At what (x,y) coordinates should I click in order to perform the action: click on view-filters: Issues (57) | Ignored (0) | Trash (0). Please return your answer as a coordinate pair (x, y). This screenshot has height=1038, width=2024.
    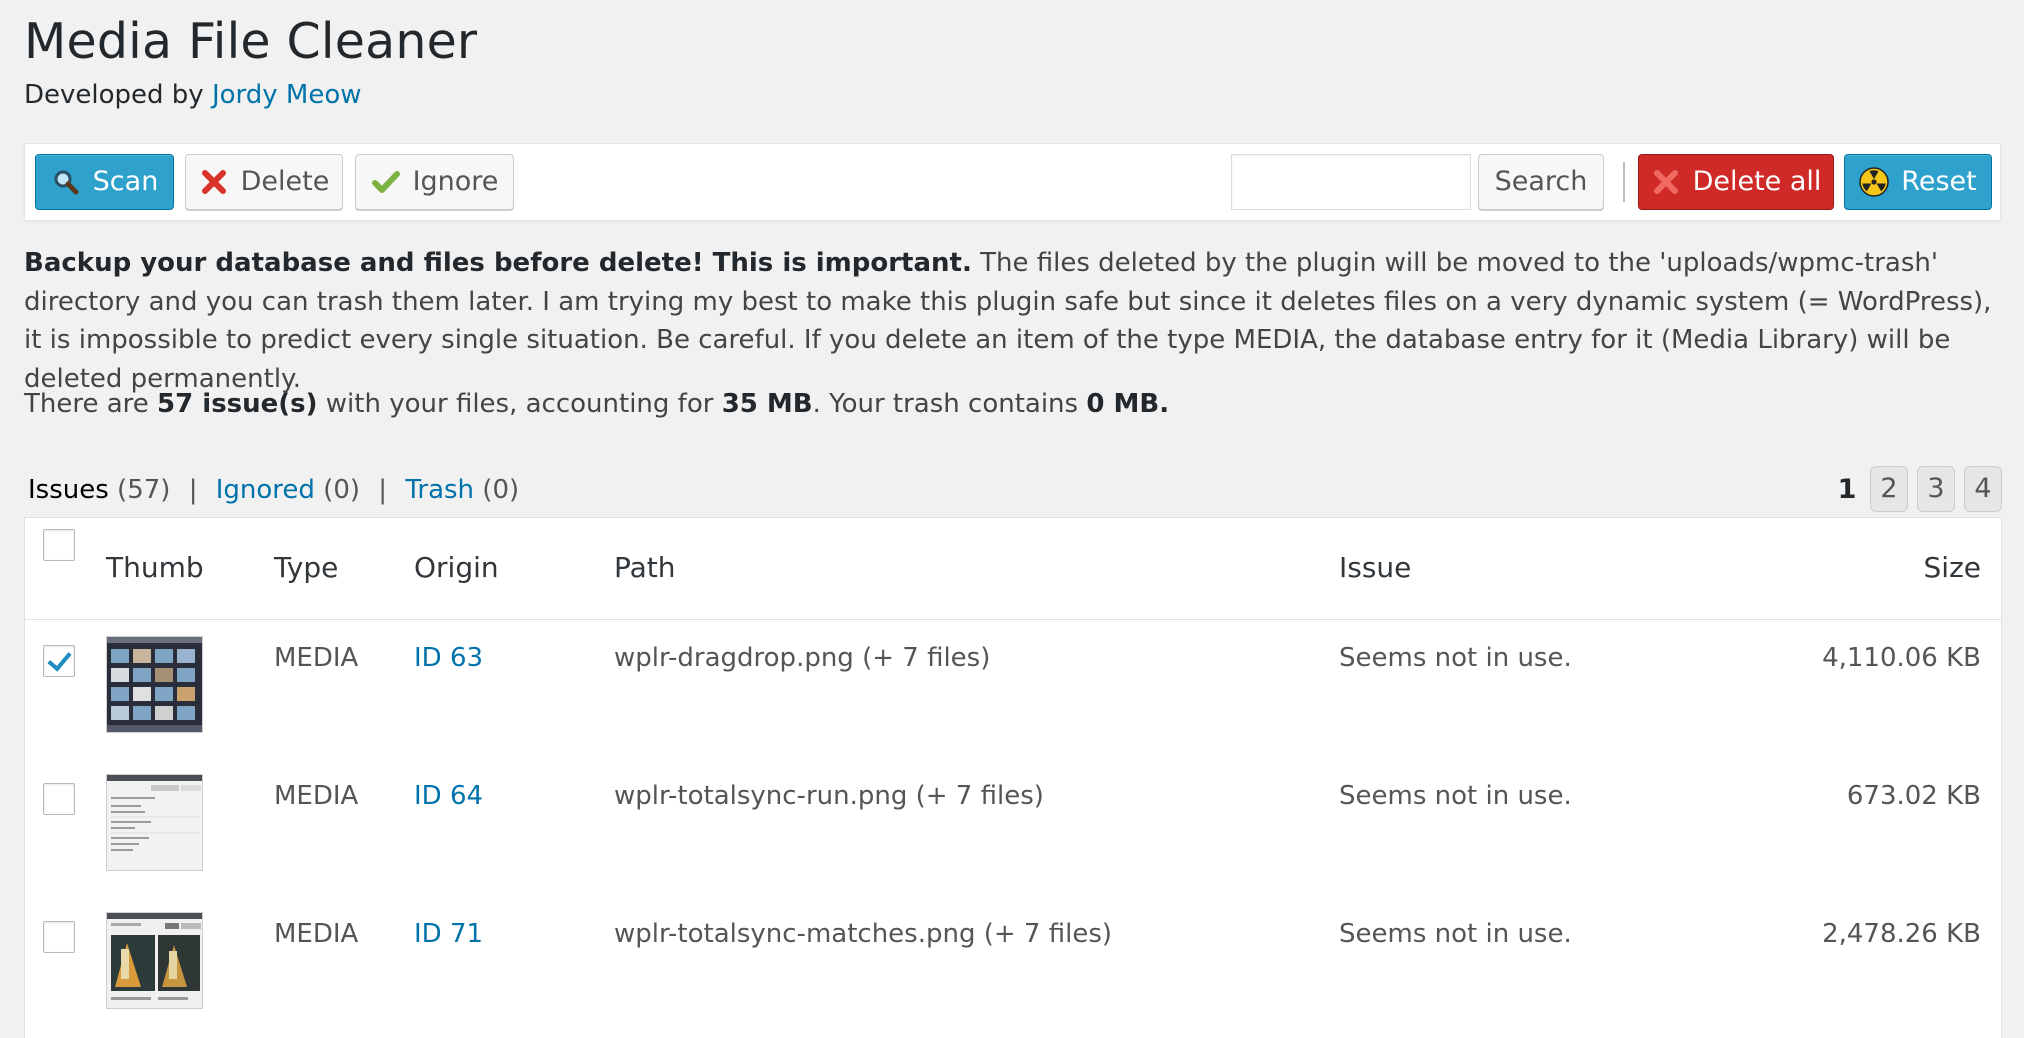
    Looking at the image, I should click on (273, 490).